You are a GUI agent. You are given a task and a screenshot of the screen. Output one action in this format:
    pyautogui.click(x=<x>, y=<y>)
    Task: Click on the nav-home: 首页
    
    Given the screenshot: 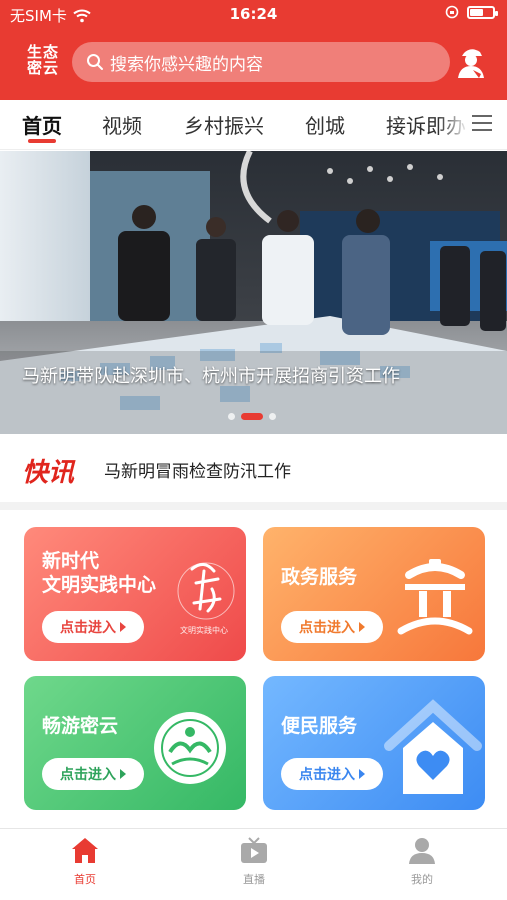 What is the action you would take?
    pyautogui.click(x=85, y=861)
    